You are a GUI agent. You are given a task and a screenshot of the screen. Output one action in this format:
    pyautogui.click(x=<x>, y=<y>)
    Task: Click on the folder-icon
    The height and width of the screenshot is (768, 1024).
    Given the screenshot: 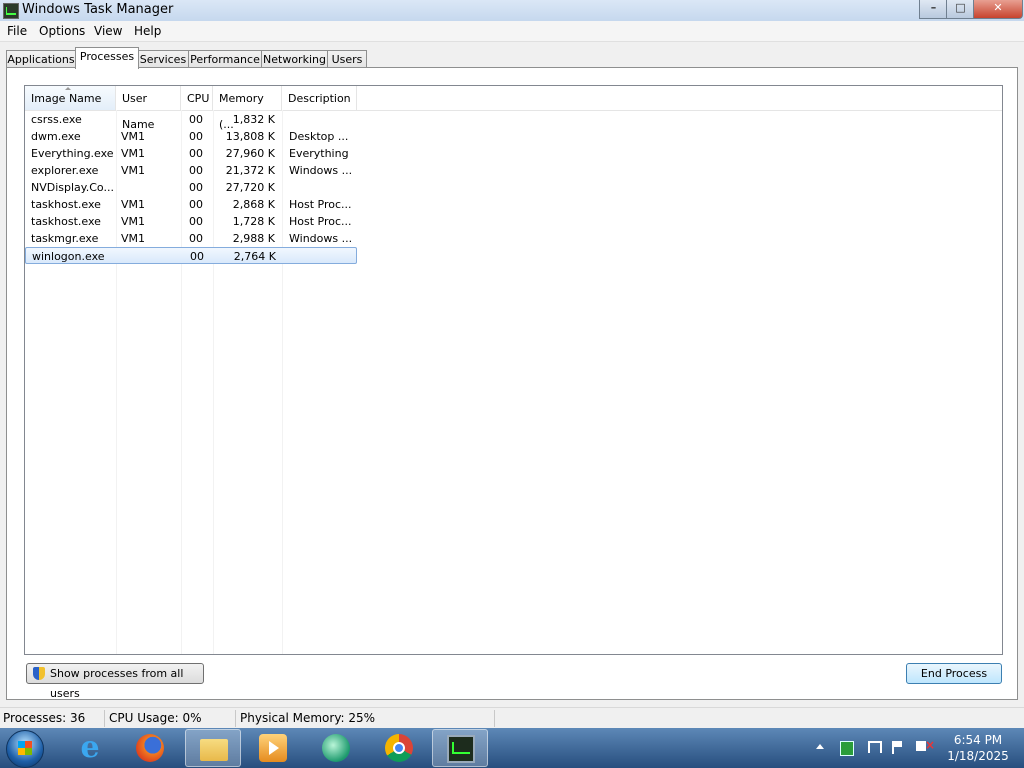 What is the action you would take?
    pyautogui.click(x=214, y=750)
    